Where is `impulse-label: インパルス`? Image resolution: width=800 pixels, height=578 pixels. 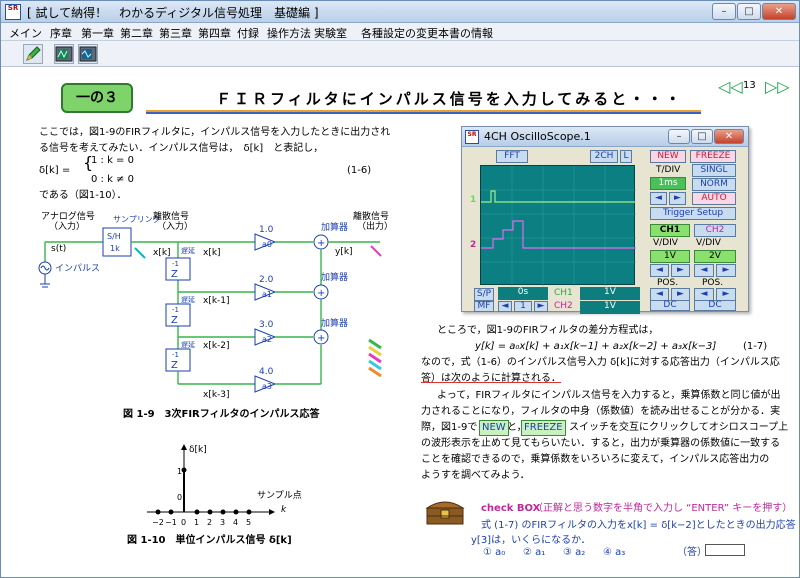
impulse-label: インパルス is located at coordinates (77, 268).